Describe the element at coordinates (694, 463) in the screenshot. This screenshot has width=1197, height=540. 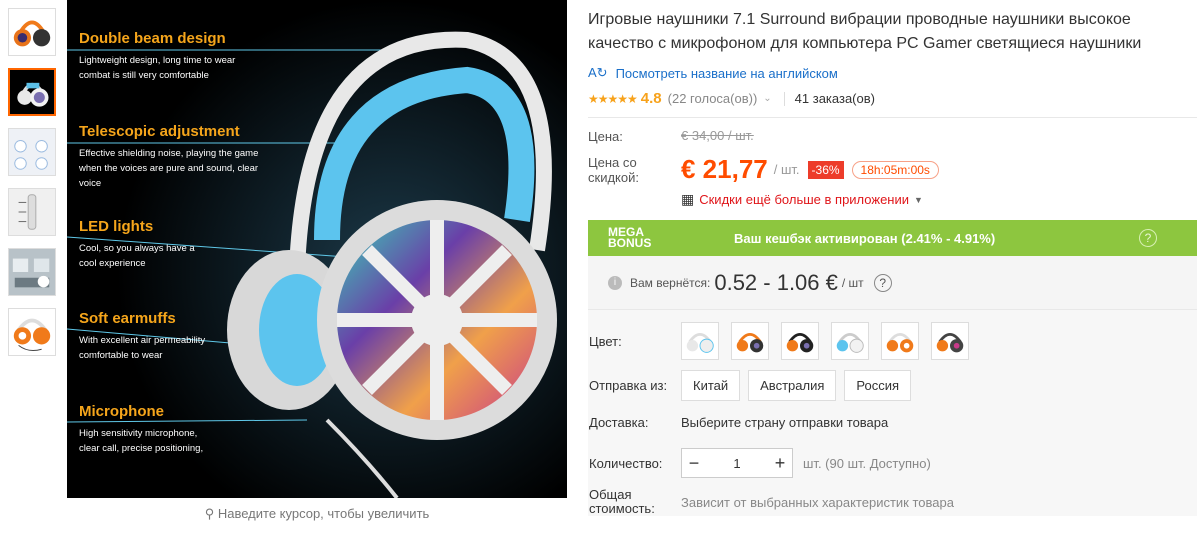
I see `quantity-decrease-button: −` at that location.